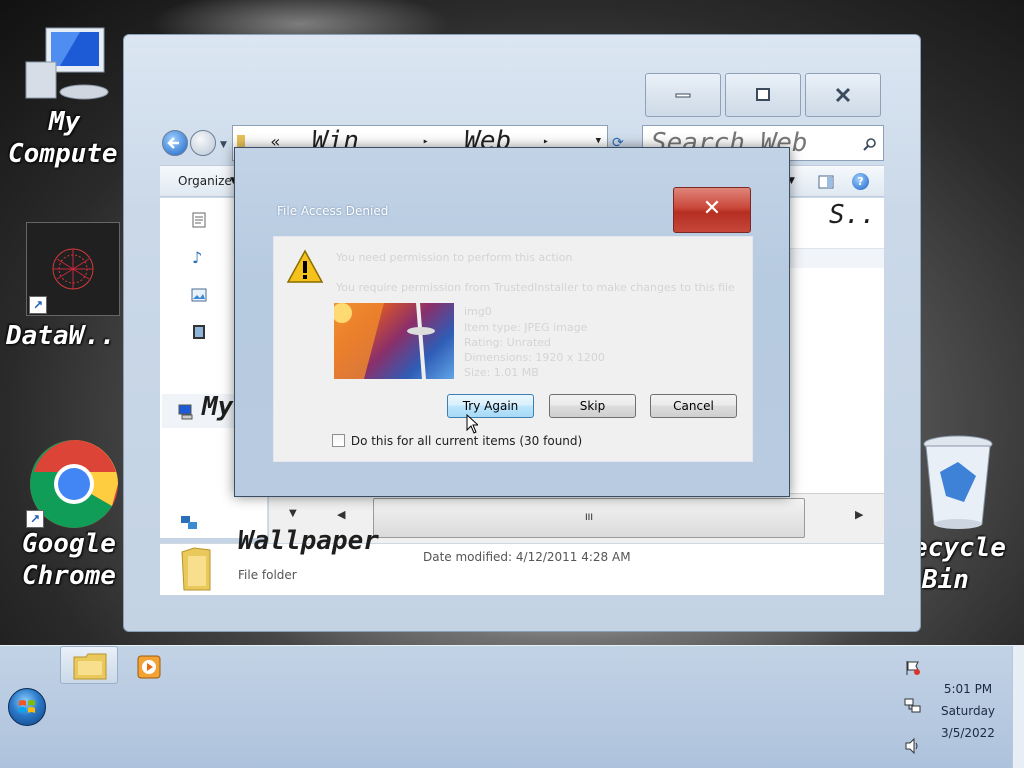 The width and height of the screenshot is (1024, 768). I want to click on nav-item-label: My, so click(218, 407).